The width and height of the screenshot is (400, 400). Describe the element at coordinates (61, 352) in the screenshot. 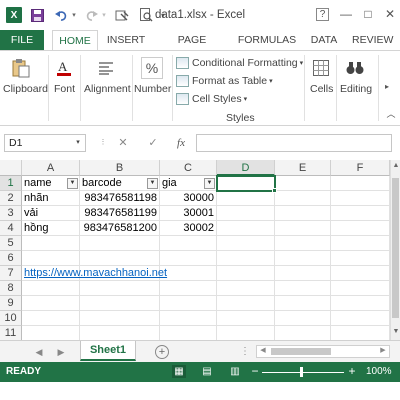

I see `sheet-next-icon: ▶` at that location.